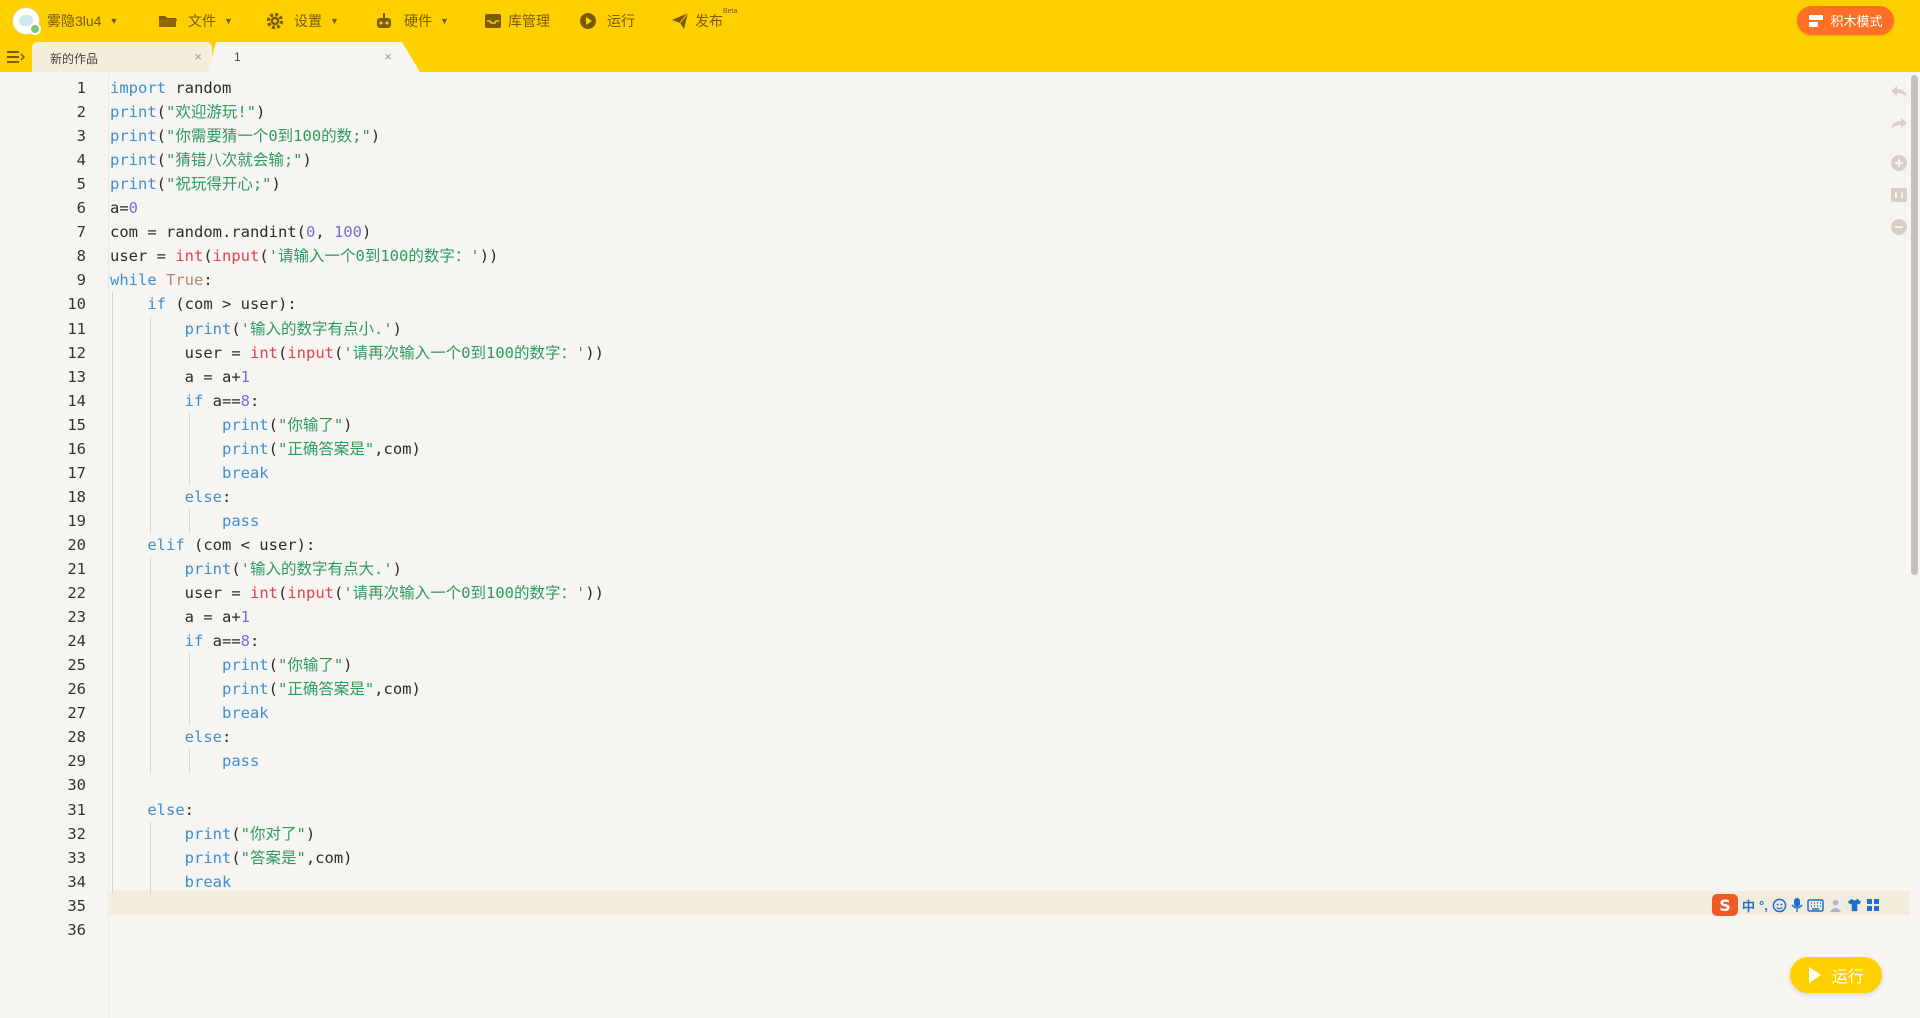 This screenshot has height=1018, width=1920. What do you see at coordinates (26, 21) in the screenshot?
I see `user-avatar` at bounding box center [26, 21].